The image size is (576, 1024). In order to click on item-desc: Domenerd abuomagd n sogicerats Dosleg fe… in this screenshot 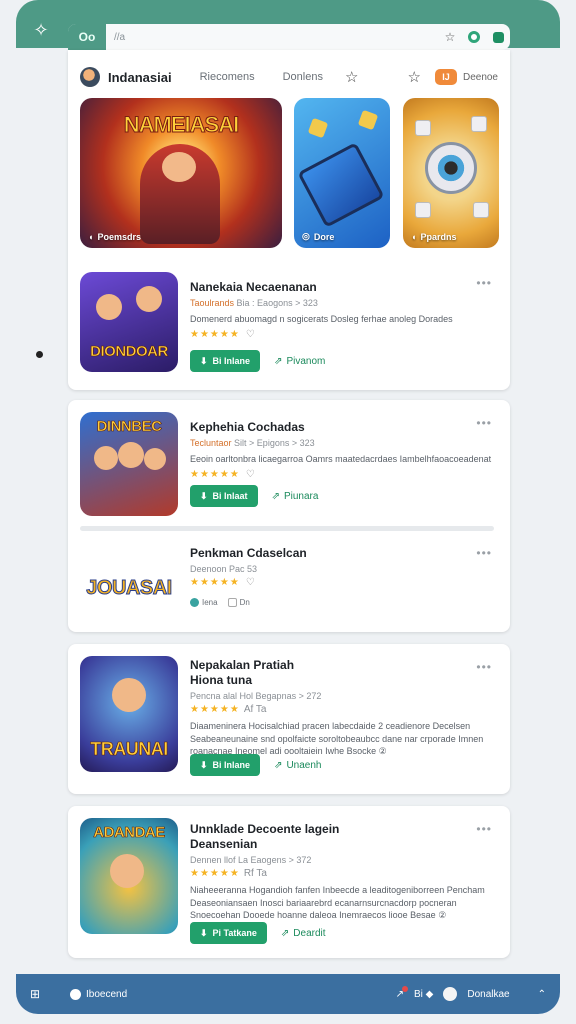, I will do `click(321, 319)`.